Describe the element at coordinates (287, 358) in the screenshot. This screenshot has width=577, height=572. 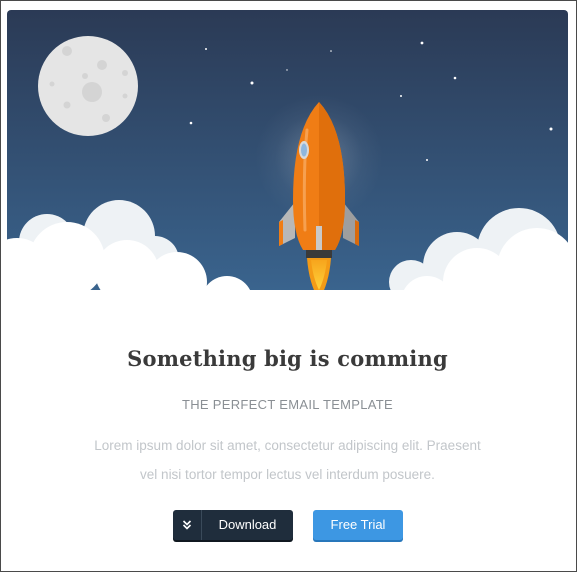
I see `page-title: Something big is comming` at that location.